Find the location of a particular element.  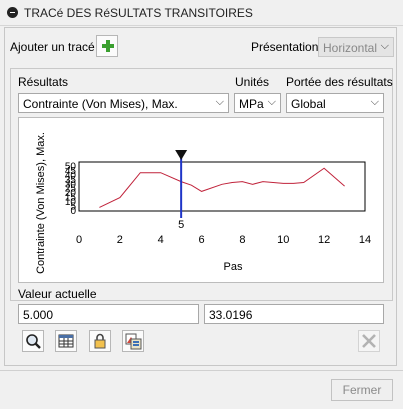

table-button is located at coordinates (66, 341).